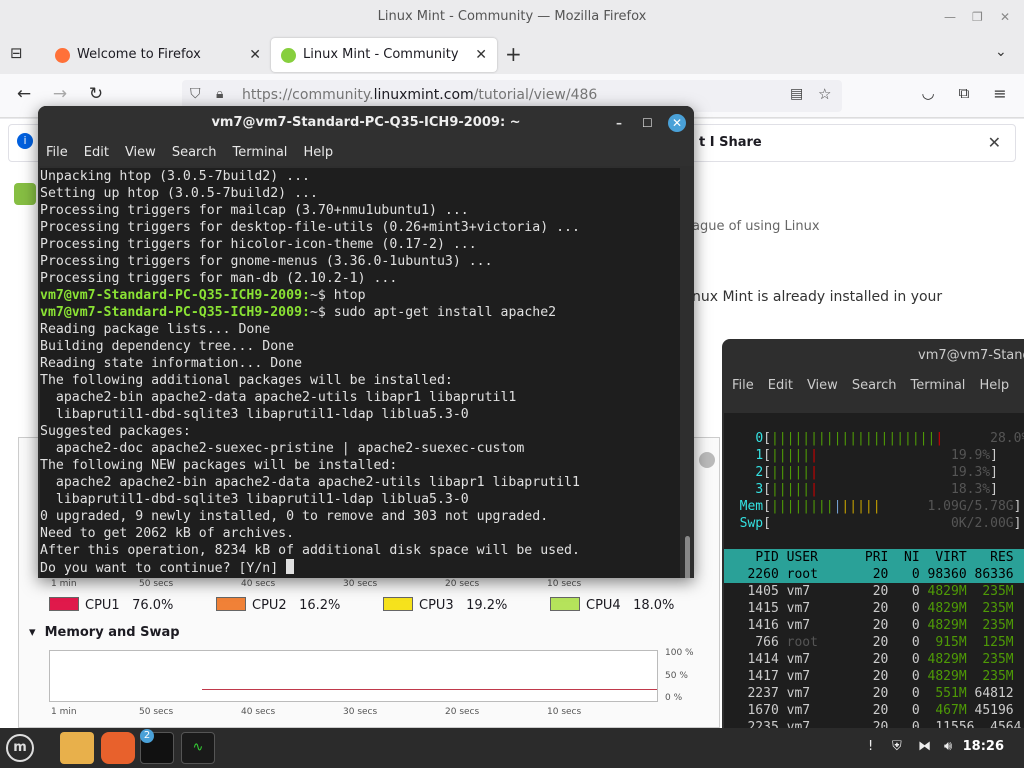 The height and width of the screenshot is (768, 1024). I want to click on pocket-icon: ◡, so click(928, 93).